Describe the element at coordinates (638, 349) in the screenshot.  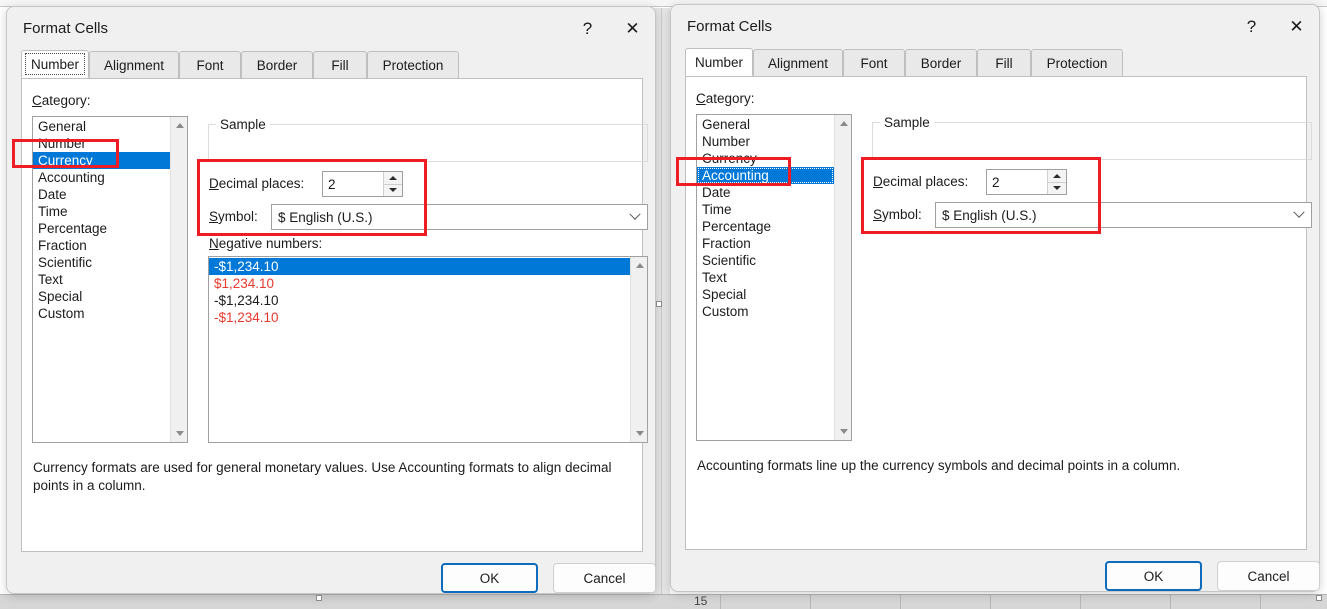
I see `negative-numbers-scrollbar` at that location.